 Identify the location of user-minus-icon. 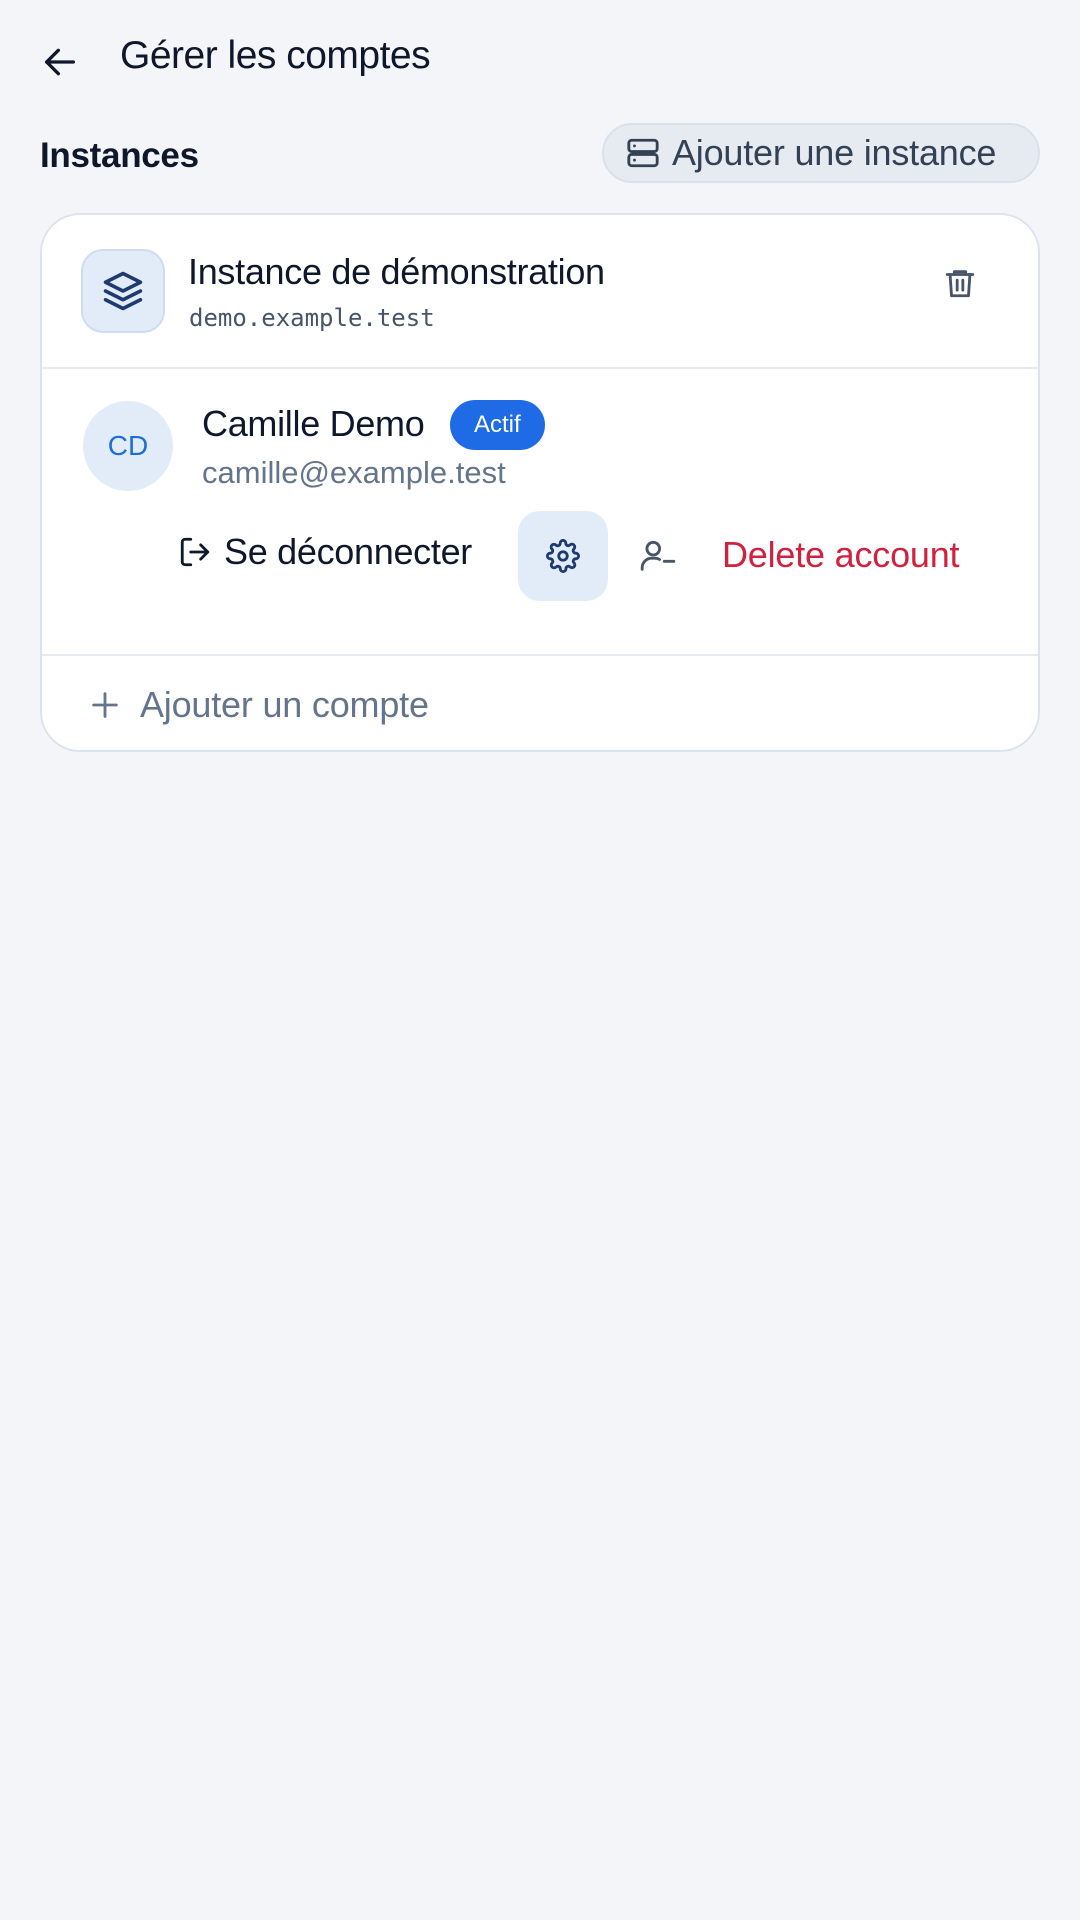
(658, 555).